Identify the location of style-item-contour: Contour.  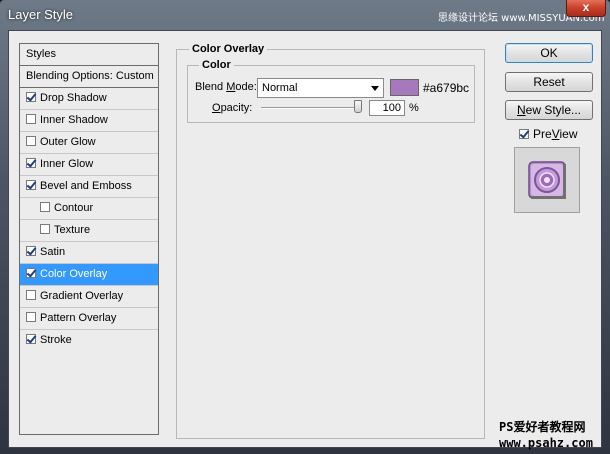
(89, 209).